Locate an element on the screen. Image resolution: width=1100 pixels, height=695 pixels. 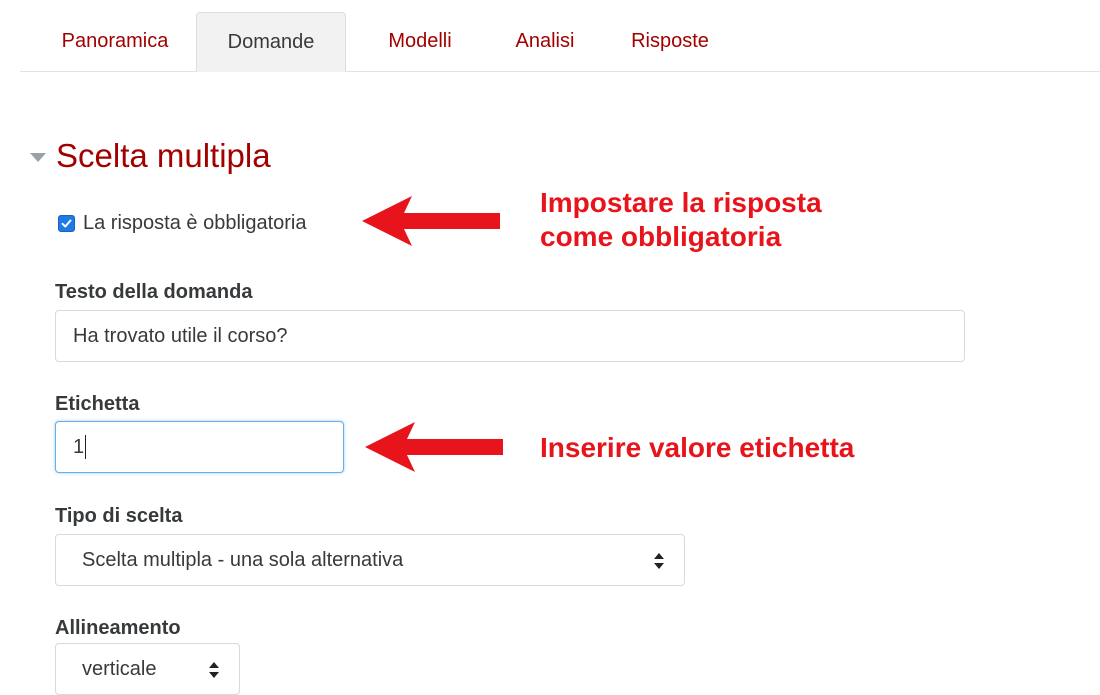
choice-type-select: Scelta multipla - una sola alternativa is located at coordinates (370, 560).